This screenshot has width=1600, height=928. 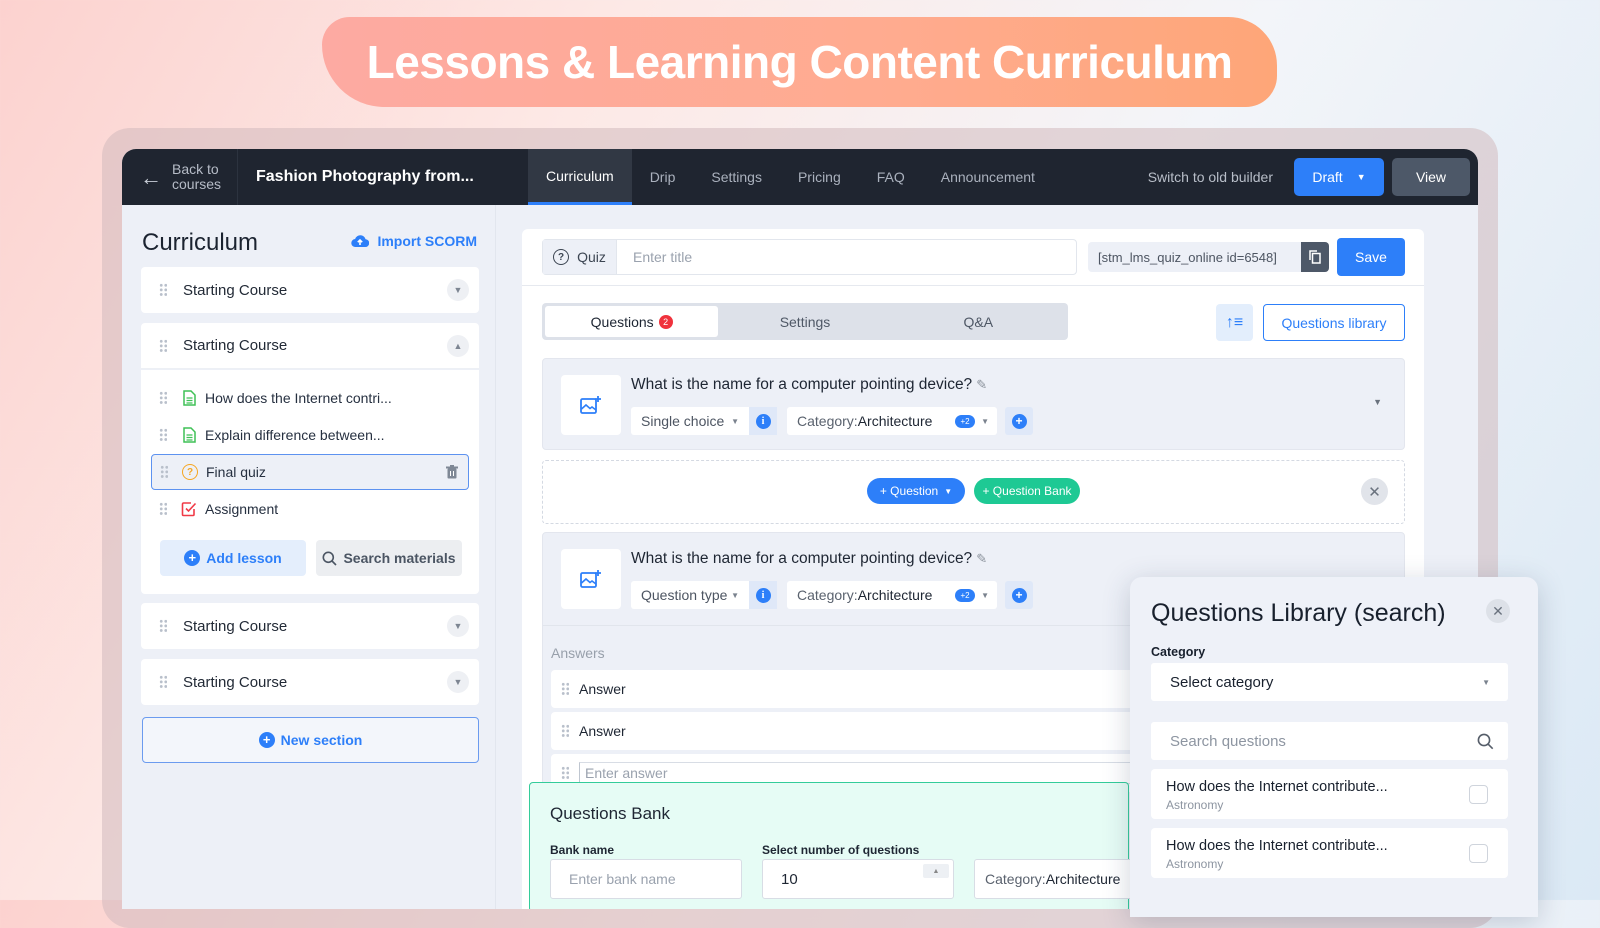 I want to click on quiz-title-bar: ? Quiz, so click(x=809, y=257).